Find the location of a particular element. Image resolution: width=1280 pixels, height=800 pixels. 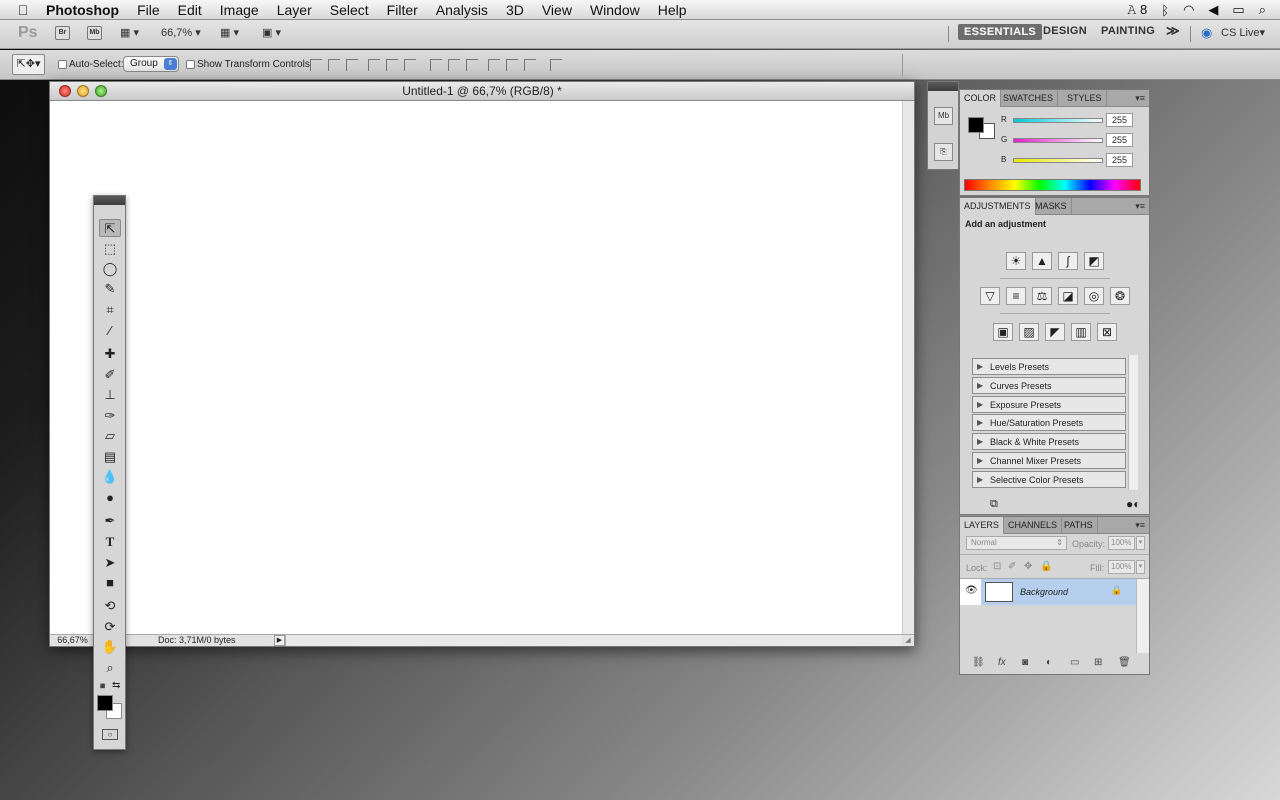

curves-icon: ∫ is located at coordinates (1068, 261).